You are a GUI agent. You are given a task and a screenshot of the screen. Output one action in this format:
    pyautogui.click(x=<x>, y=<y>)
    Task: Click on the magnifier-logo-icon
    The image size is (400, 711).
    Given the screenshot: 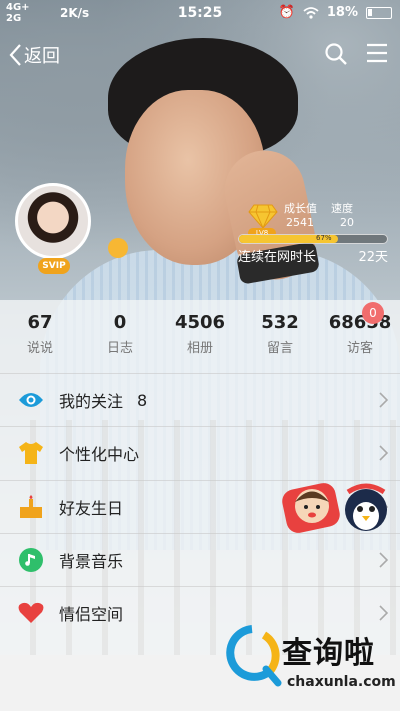 What is the action you would take?
    pyautogui.click(x=254, y=656)
    